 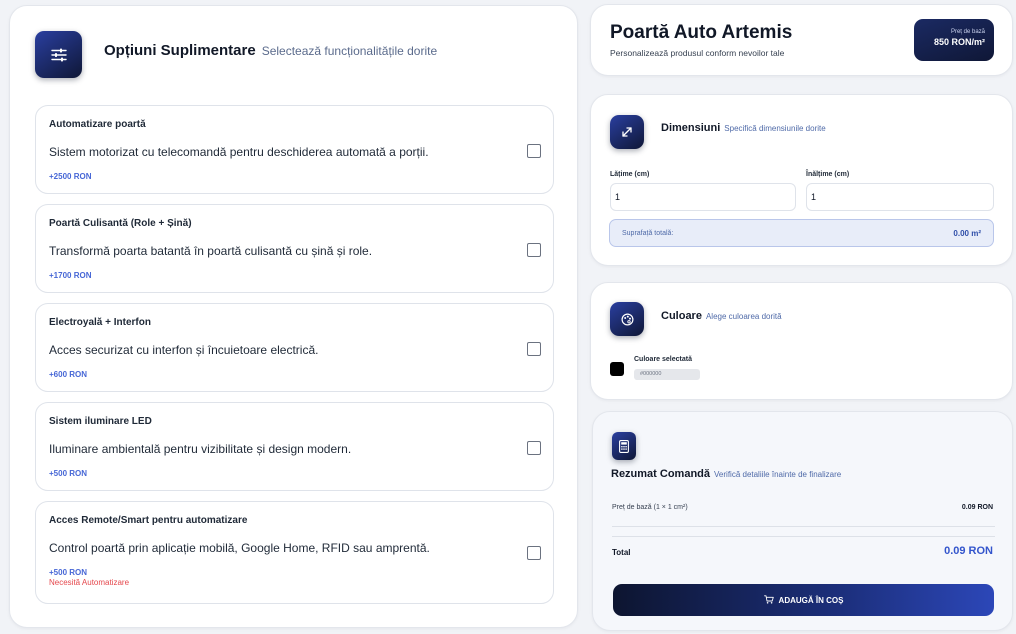 I want to click on selected-color-swatch, so click(x=617, y=369).